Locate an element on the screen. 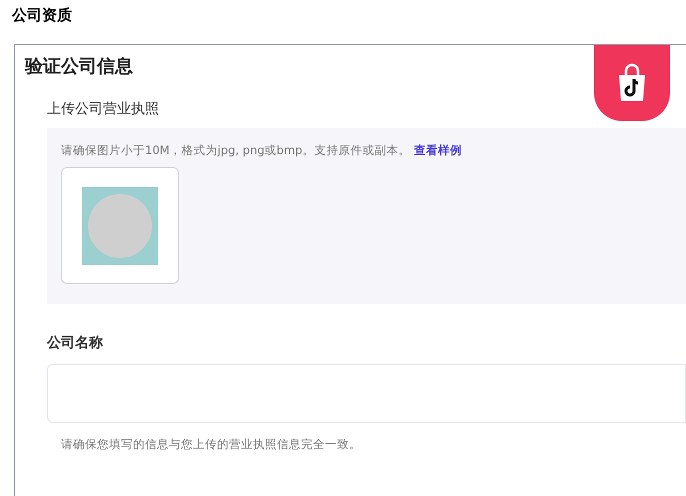  upload-thumbnail is located at coordinates (120, 225).